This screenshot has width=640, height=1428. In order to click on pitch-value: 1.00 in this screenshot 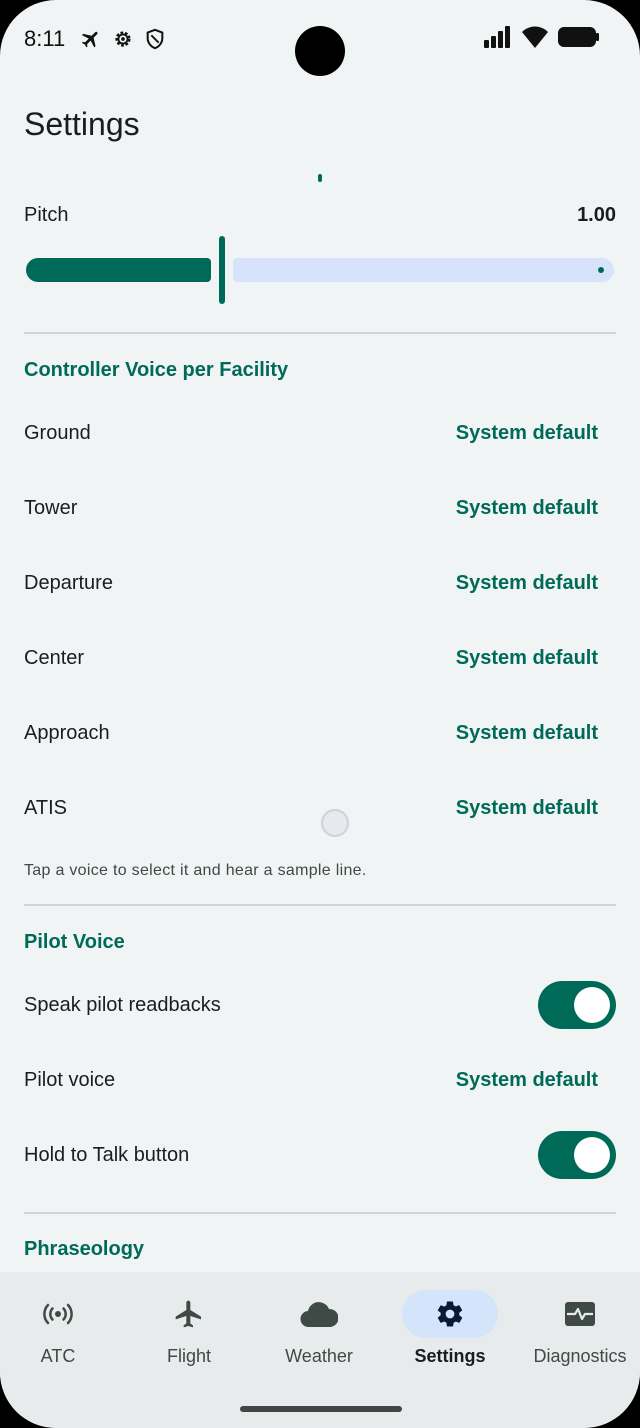, I will do `click(596, 215)`.